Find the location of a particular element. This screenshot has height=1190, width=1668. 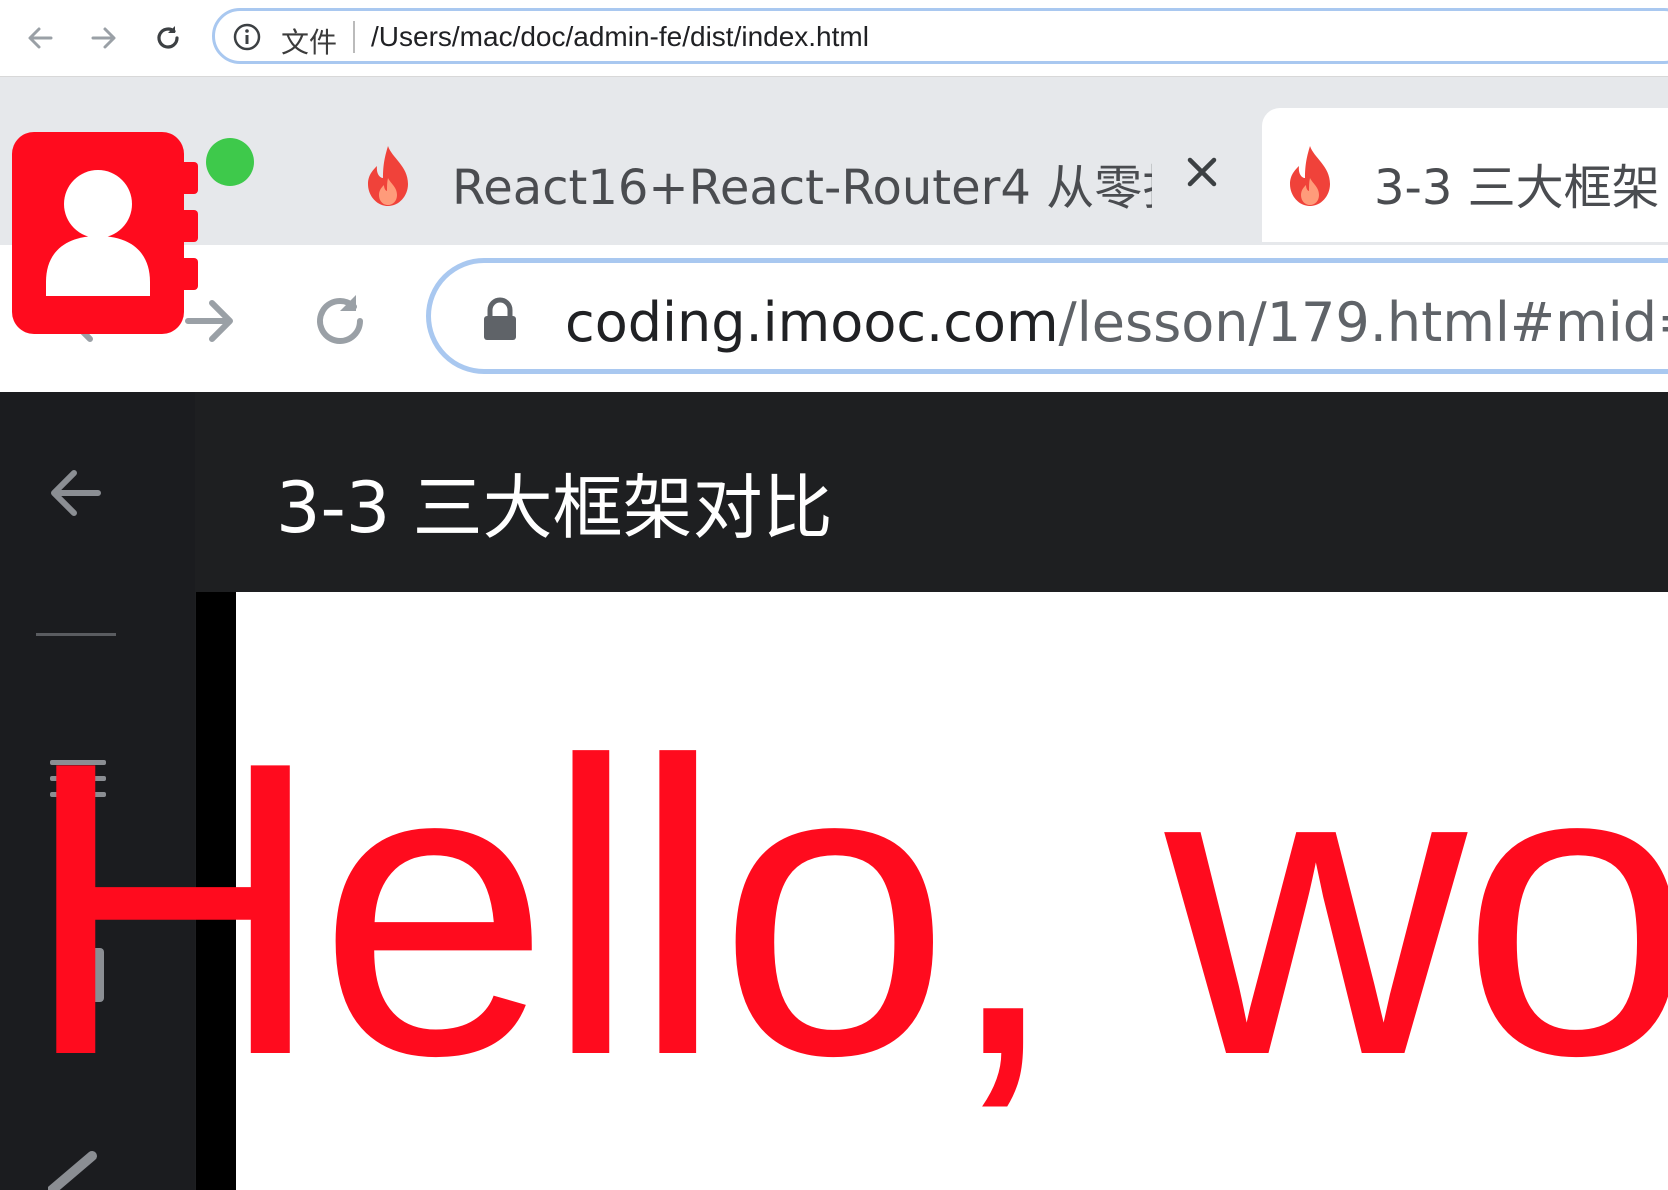

file-scheme-label: 文件 is located at coordinates (309, 42).